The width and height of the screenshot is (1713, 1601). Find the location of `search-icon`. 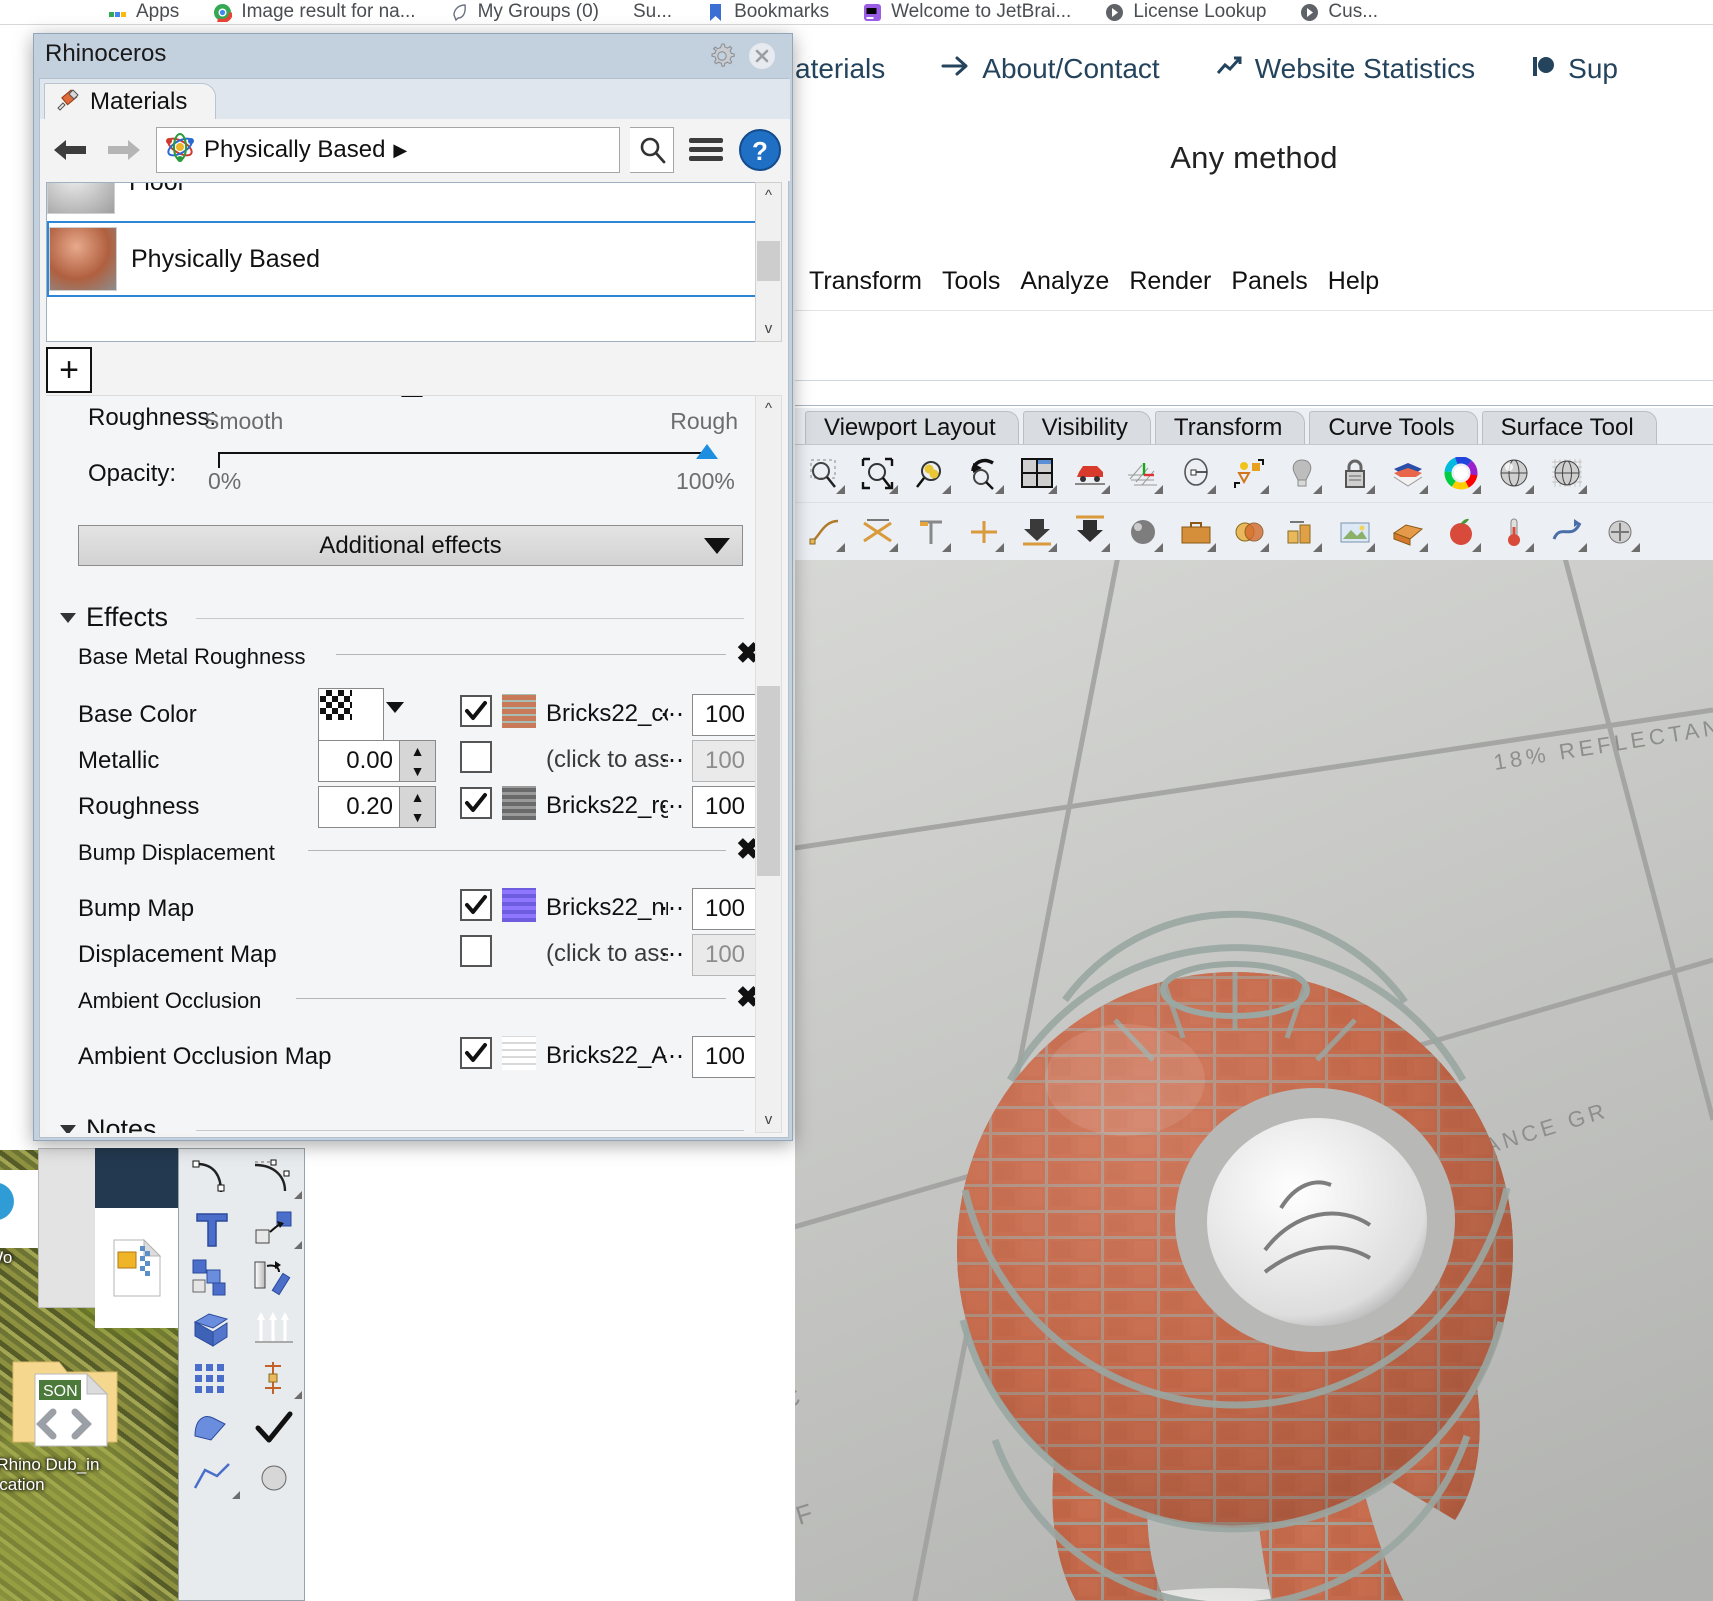

search-icon is located at coordinates (652, 150).